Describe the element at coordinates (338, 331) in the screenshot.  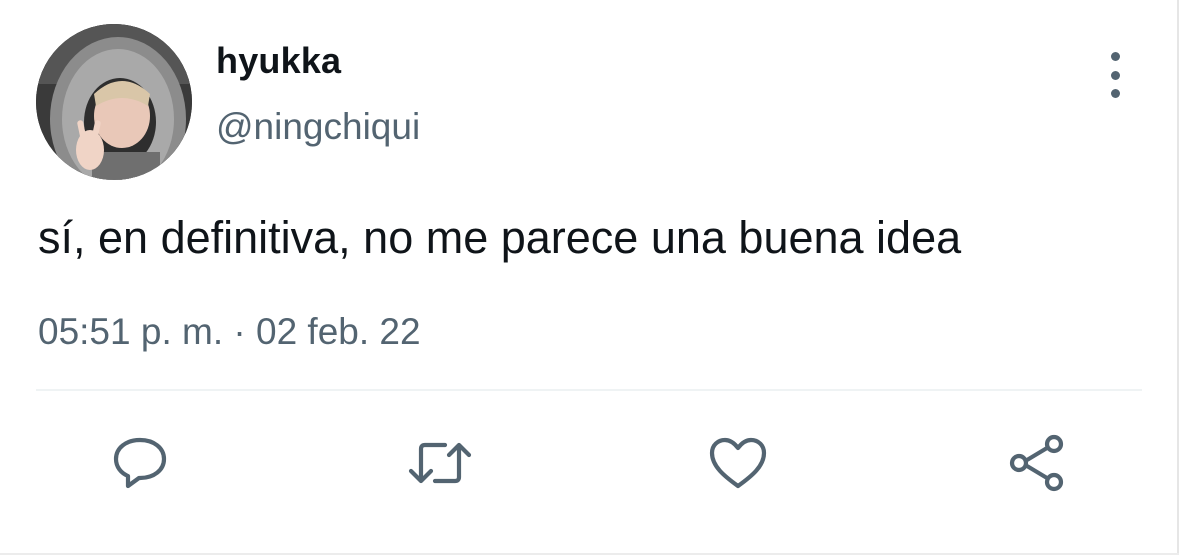
I see `tweet-date: 02 feb. 22` at that location.